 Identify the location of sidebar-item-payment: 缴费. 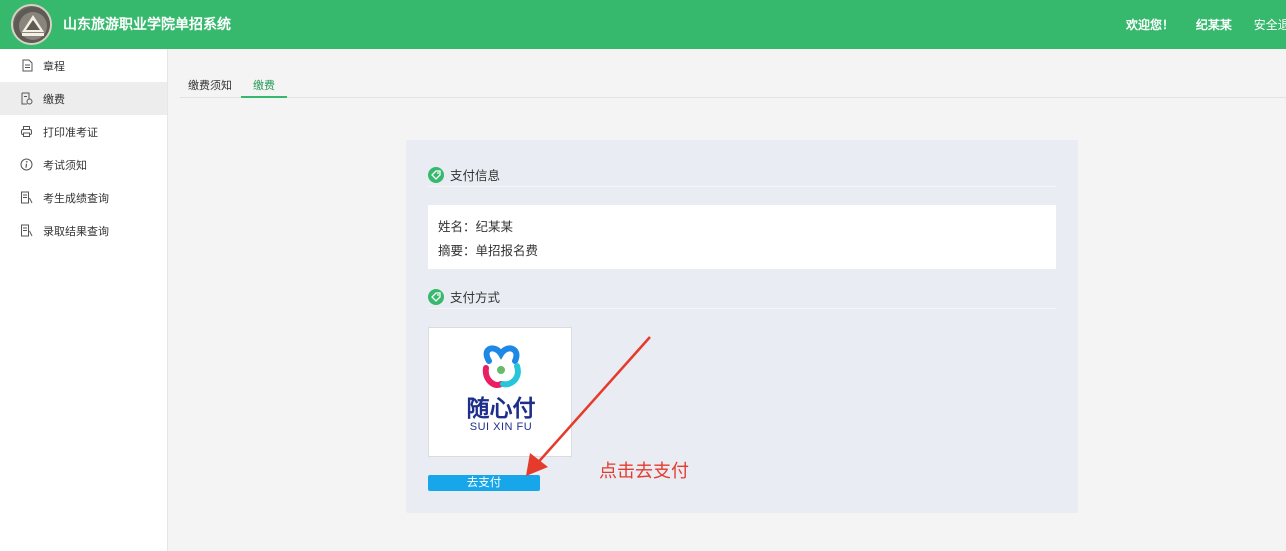
(83, 98).